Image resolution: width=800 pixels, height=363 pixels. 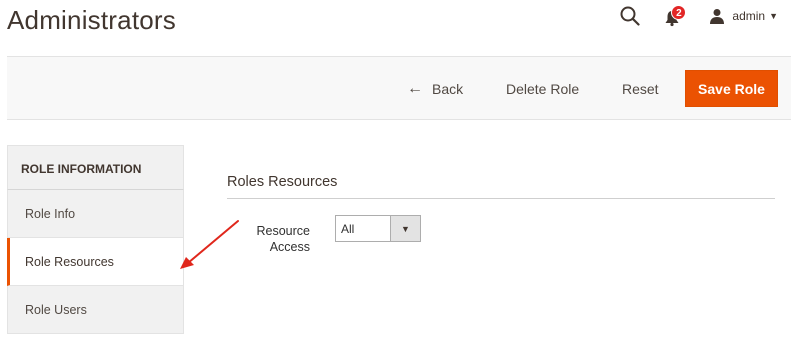 What do you see at coordinates (415, 88) in the screenshot?
I see `arrow-left-icon: ←` at bounding box center [415, 88].